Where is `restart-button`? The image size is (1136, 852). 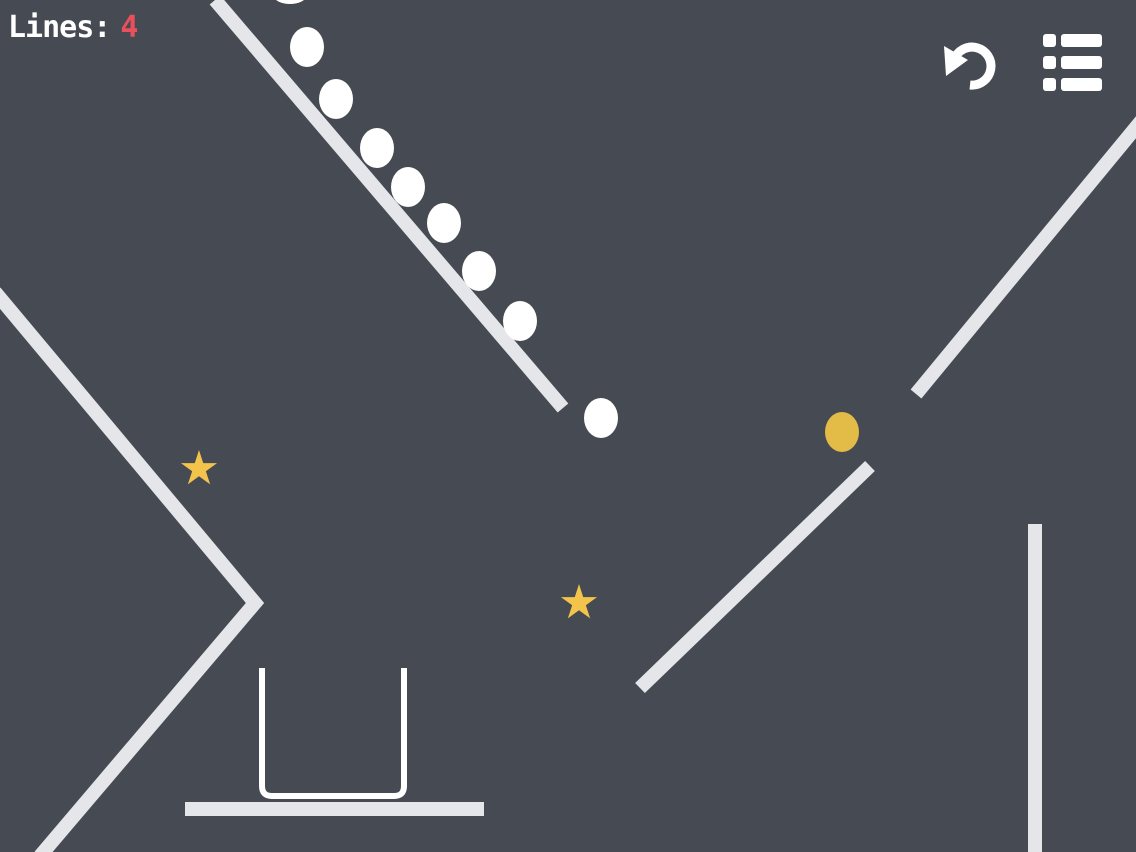 restart-button is located at coordinates (971, 67).